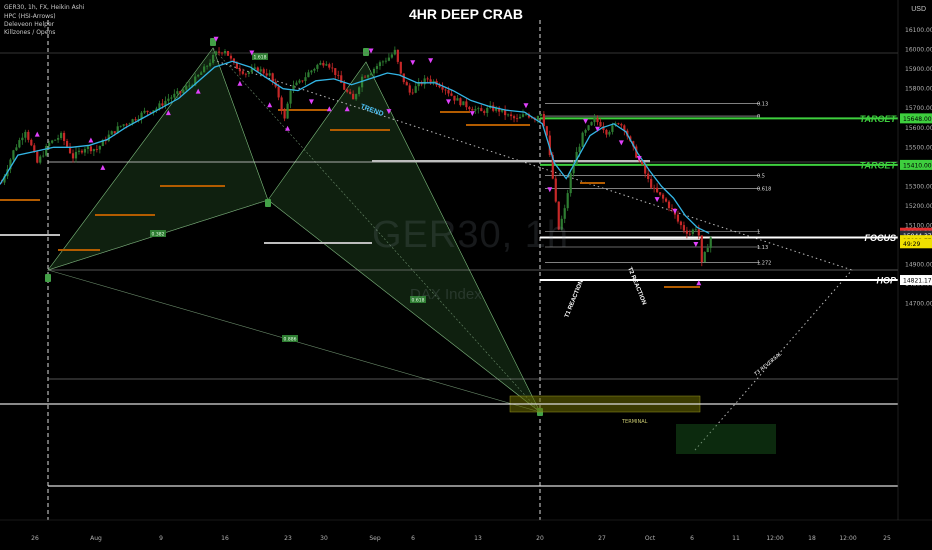 This screenshot has width=932, height=550. I want to click on time-tick-label: 26, so click(35, 538).